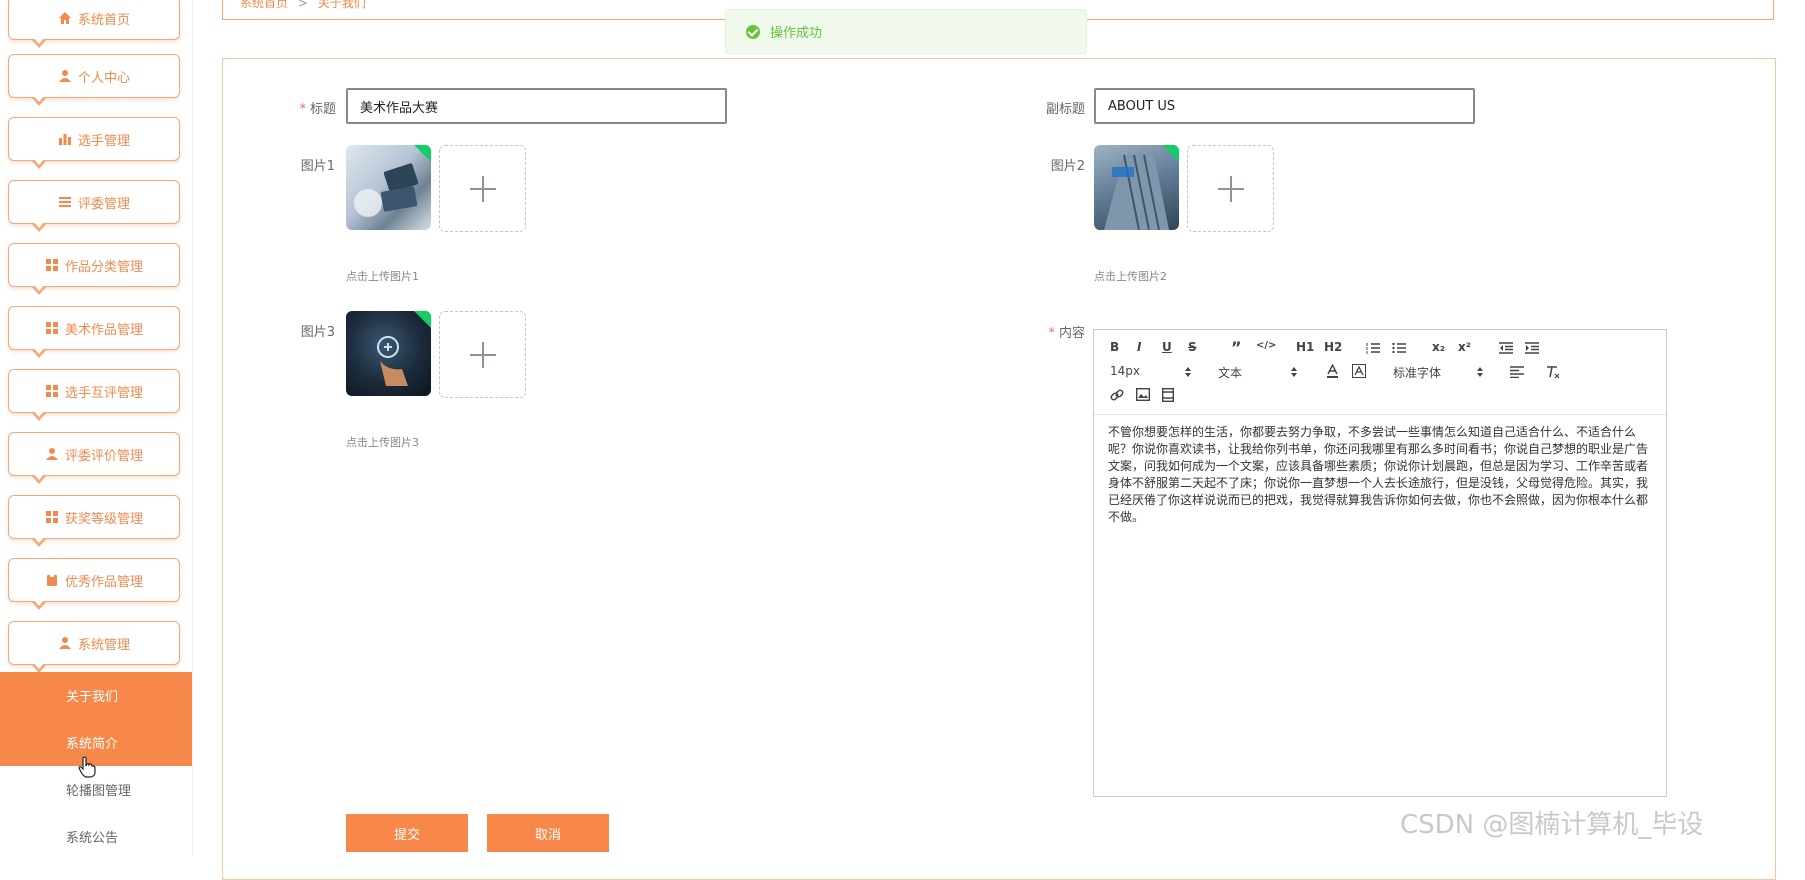 This screenshot has height=880, width=1805. Describe the element at coordinates (341, 5) in the screenshot. I see `breadcrumb-current: 关于我们` at that location.